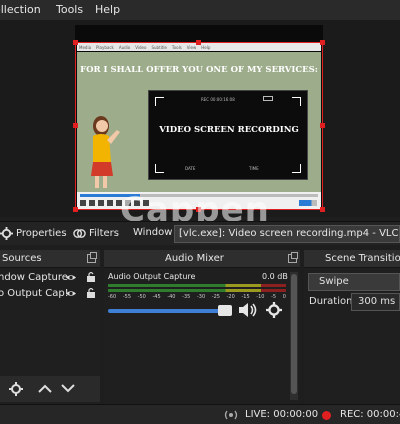 This screenshot has height=424, width=400. I want to click on source-item: o Output Cap!, so click(50, 294).